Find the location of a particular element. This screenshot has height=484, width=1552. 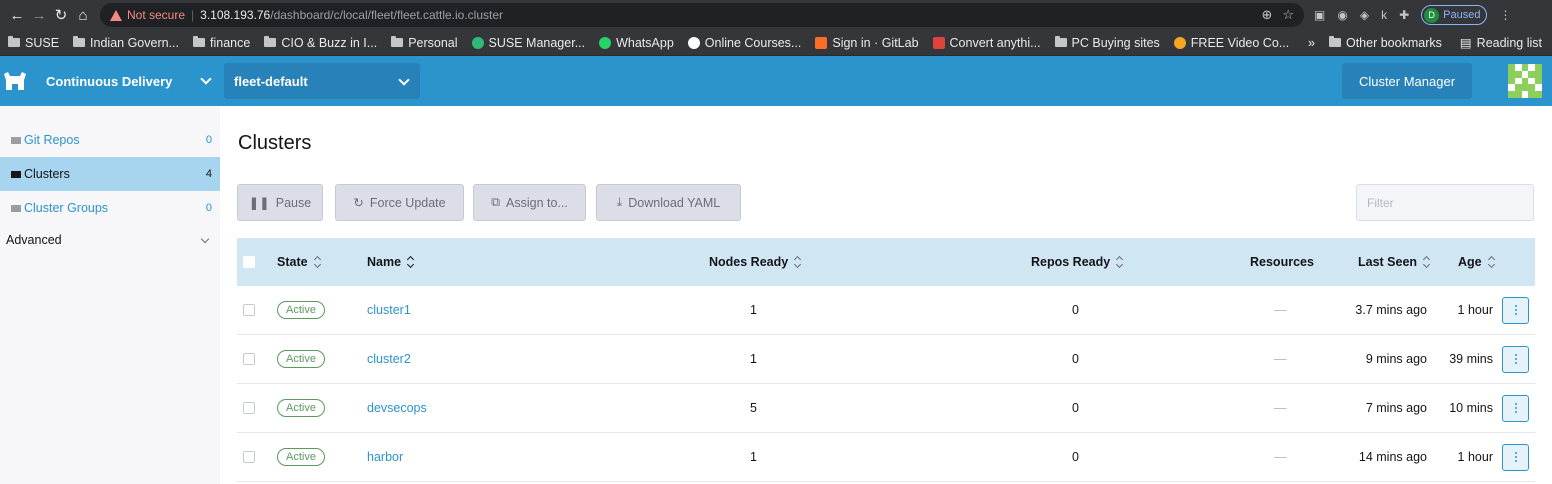

back-icon: ← is located at coordinates (17, 15).